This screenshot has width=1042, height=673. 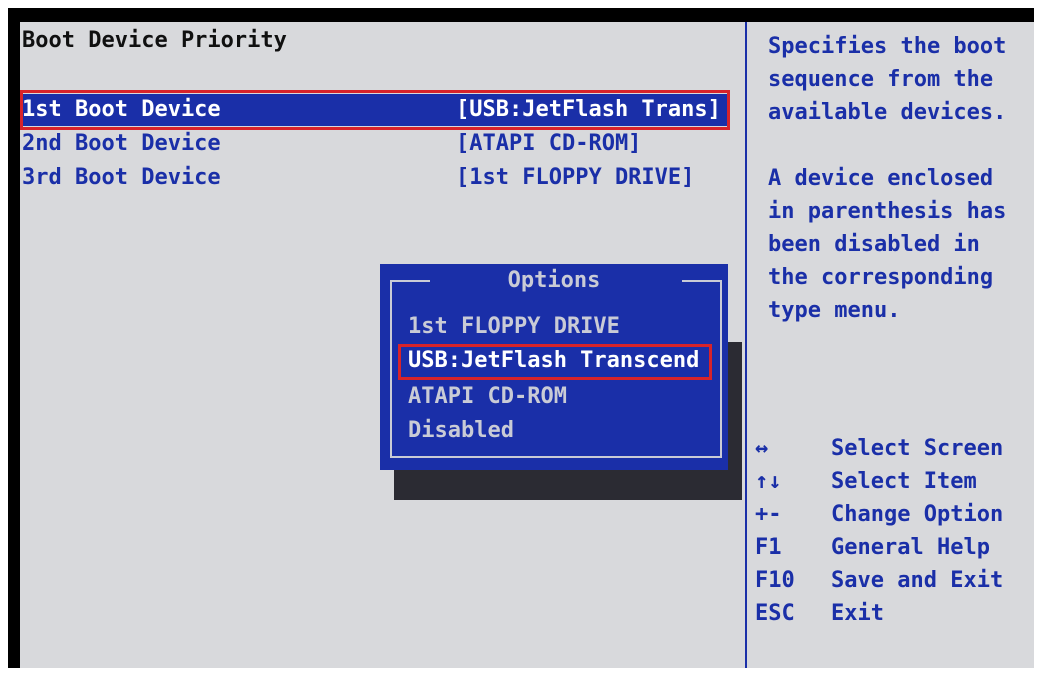 I want to click on boot-device-row-2: 2nd Boot Device [ATAPI CD-ROM], so click(x=375, y=144).